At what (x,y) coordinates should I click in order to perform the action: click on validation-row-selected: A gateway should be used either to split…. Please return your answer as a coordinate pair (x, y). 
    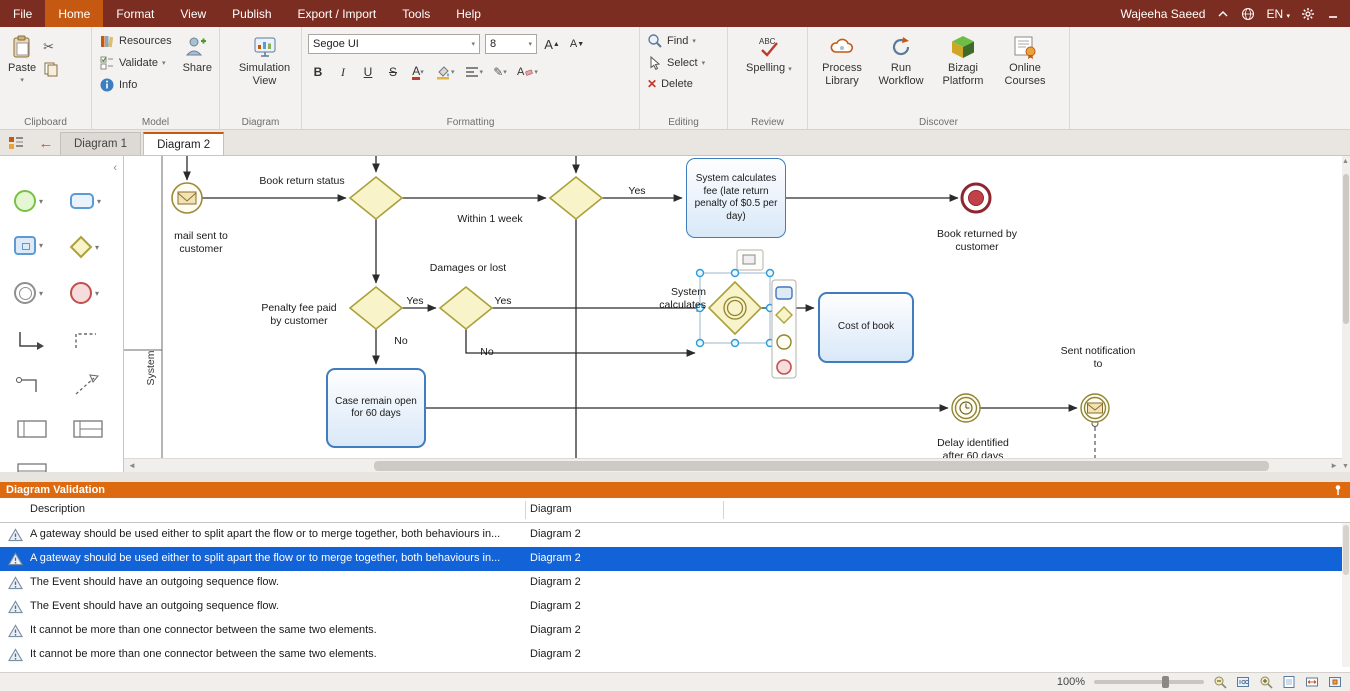
    Looking at the image, I should click on (675, 559).